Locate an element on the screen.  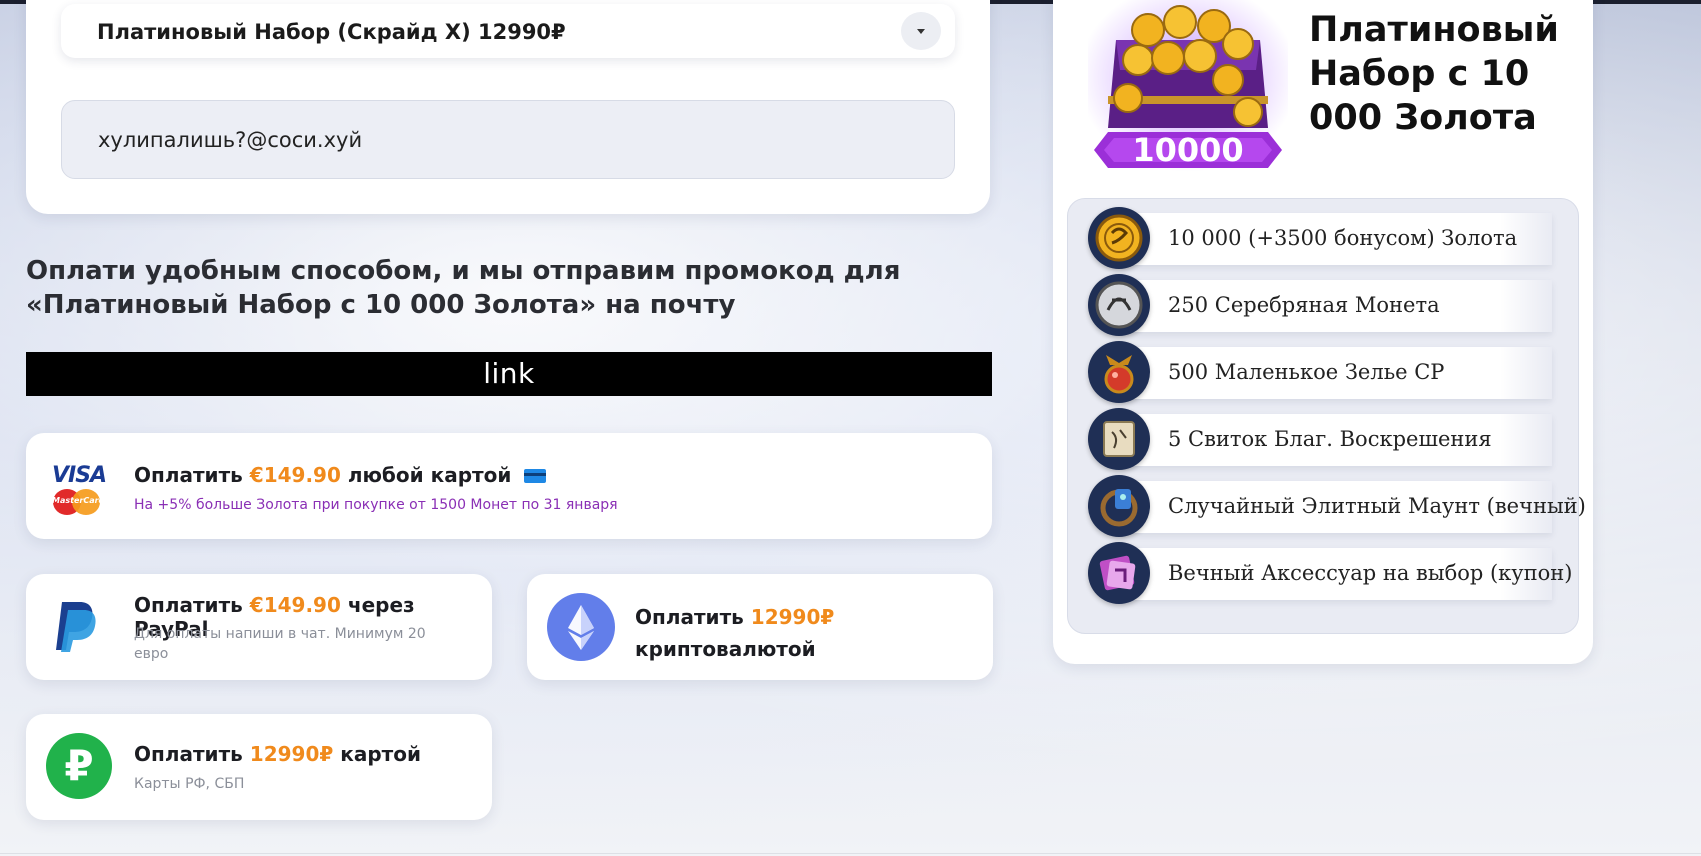
list-item: 10 000 (+3500 бонусом) Золота is located at coordinates (1322, 238).